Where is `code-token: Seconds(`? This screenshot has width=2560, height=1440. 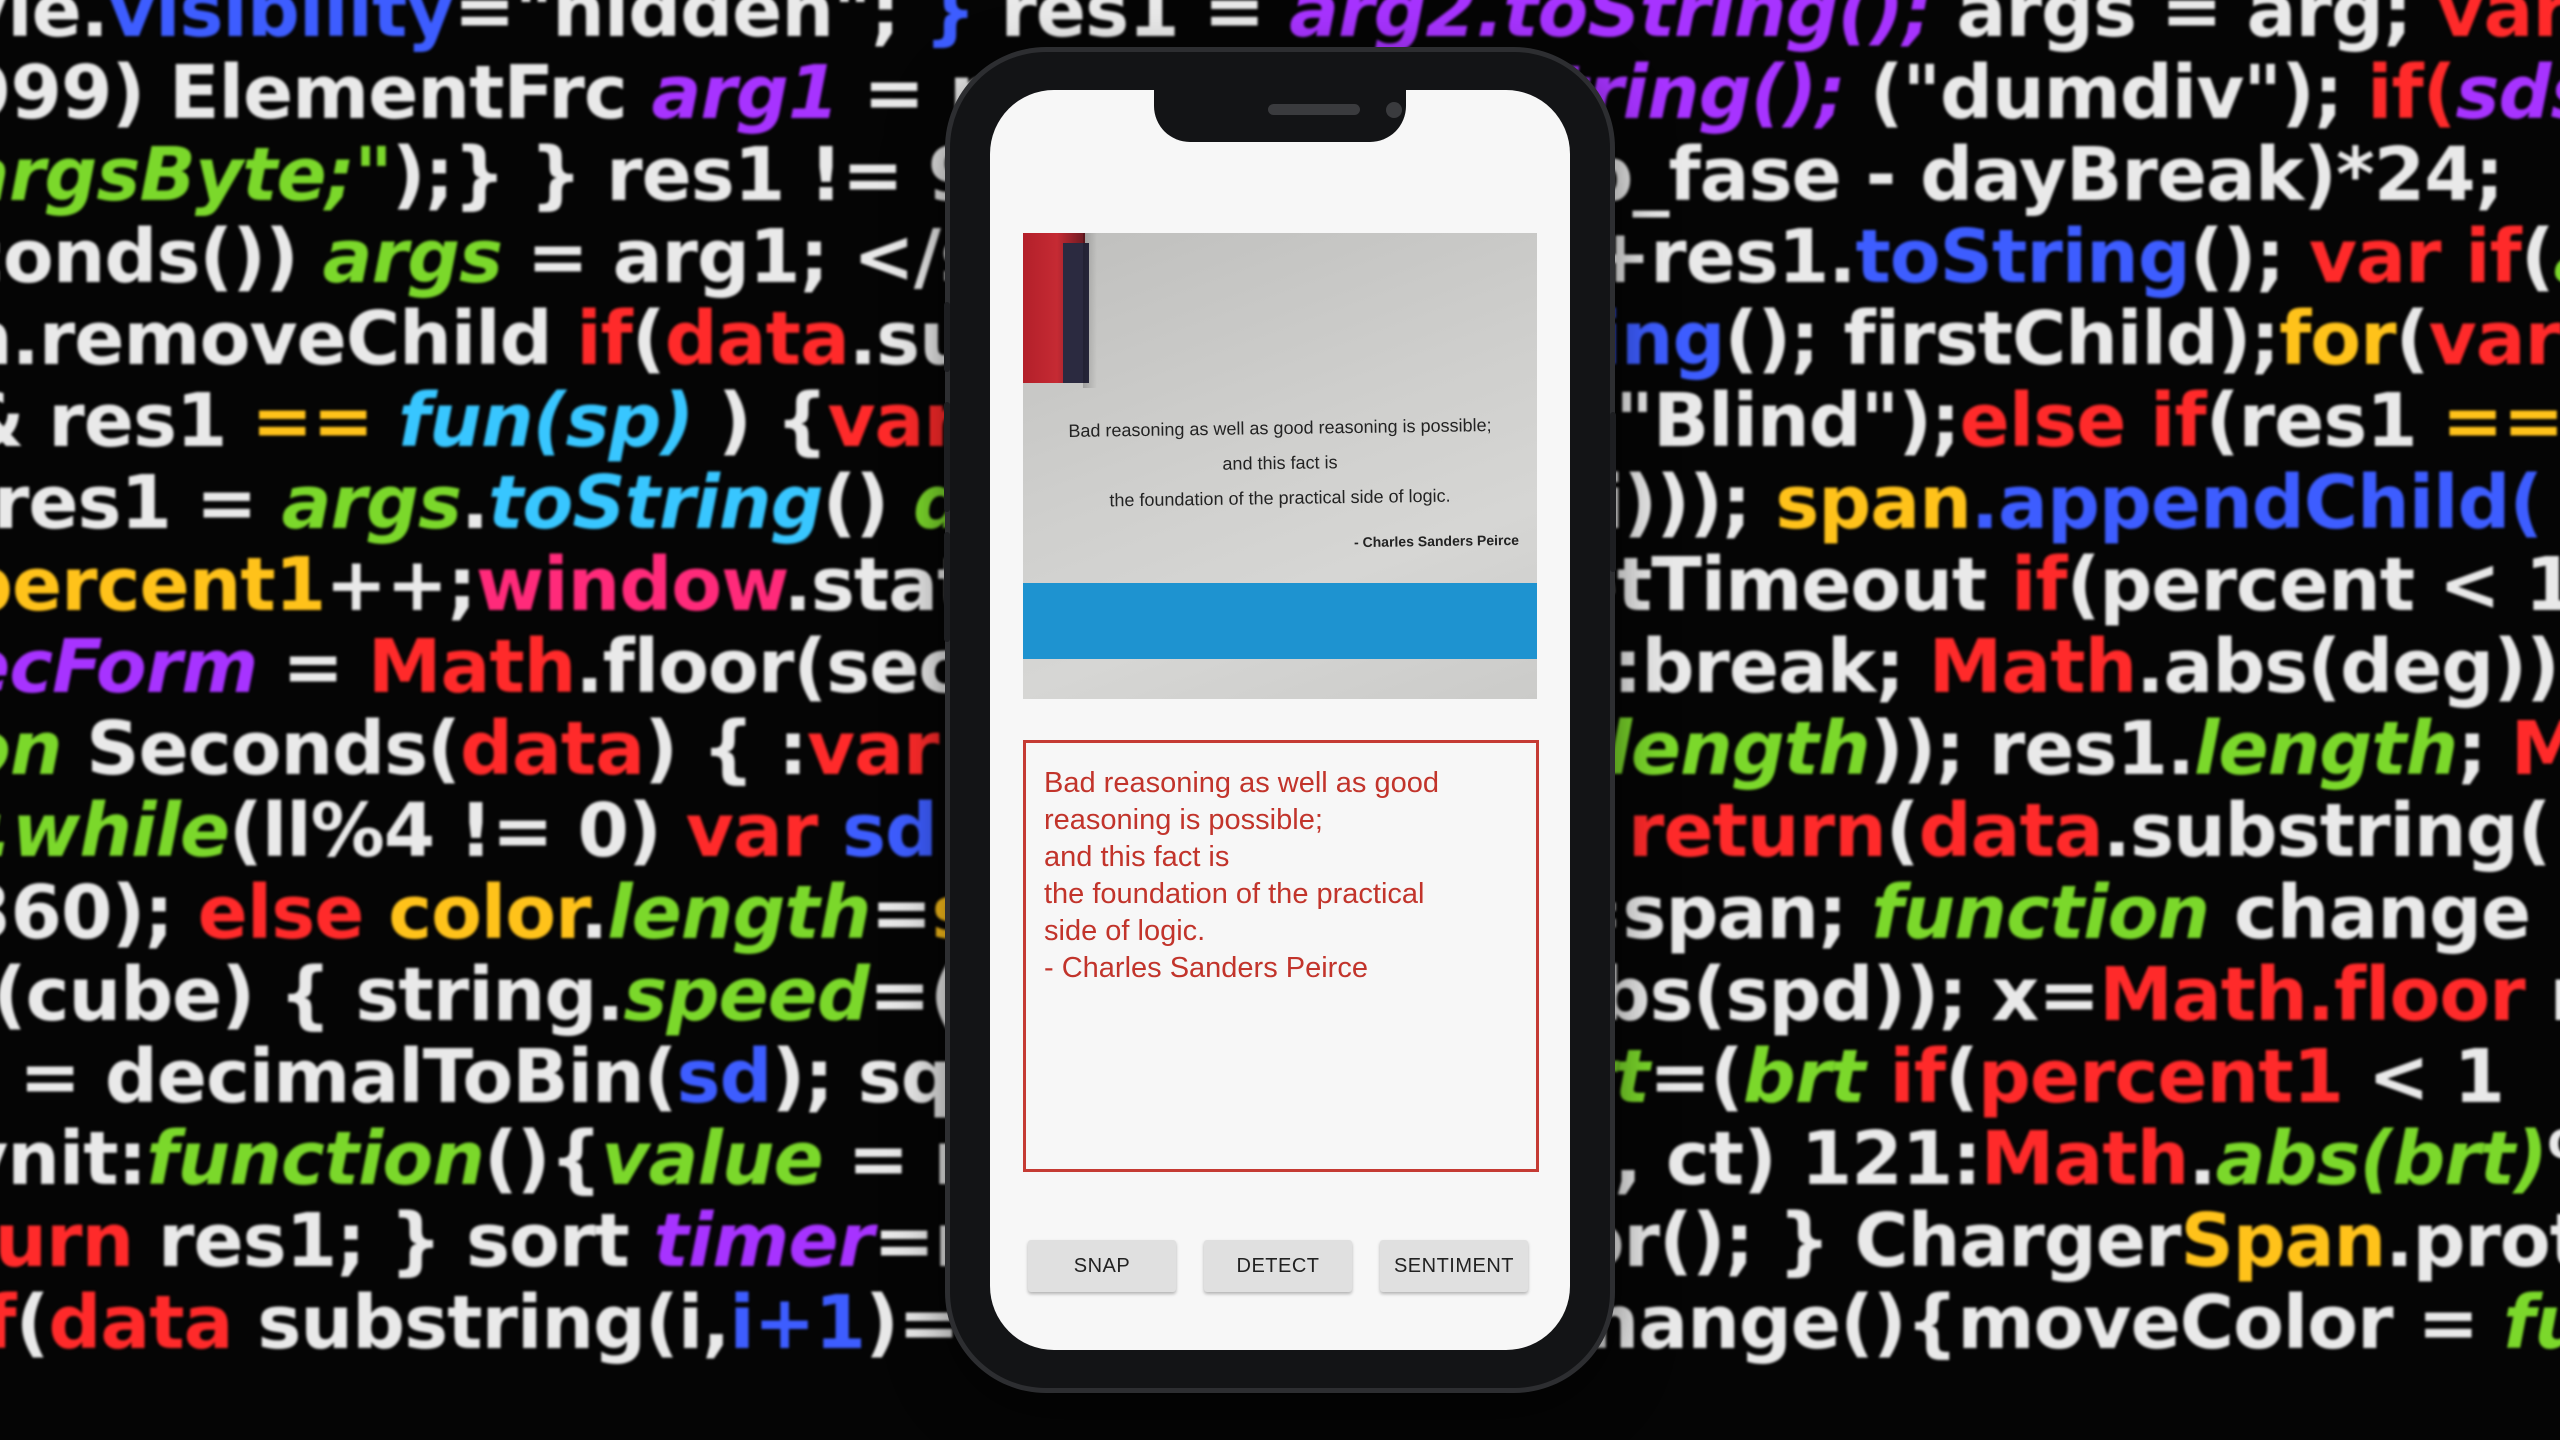 code-token: Seconds( is located at coordinates (261, 749).